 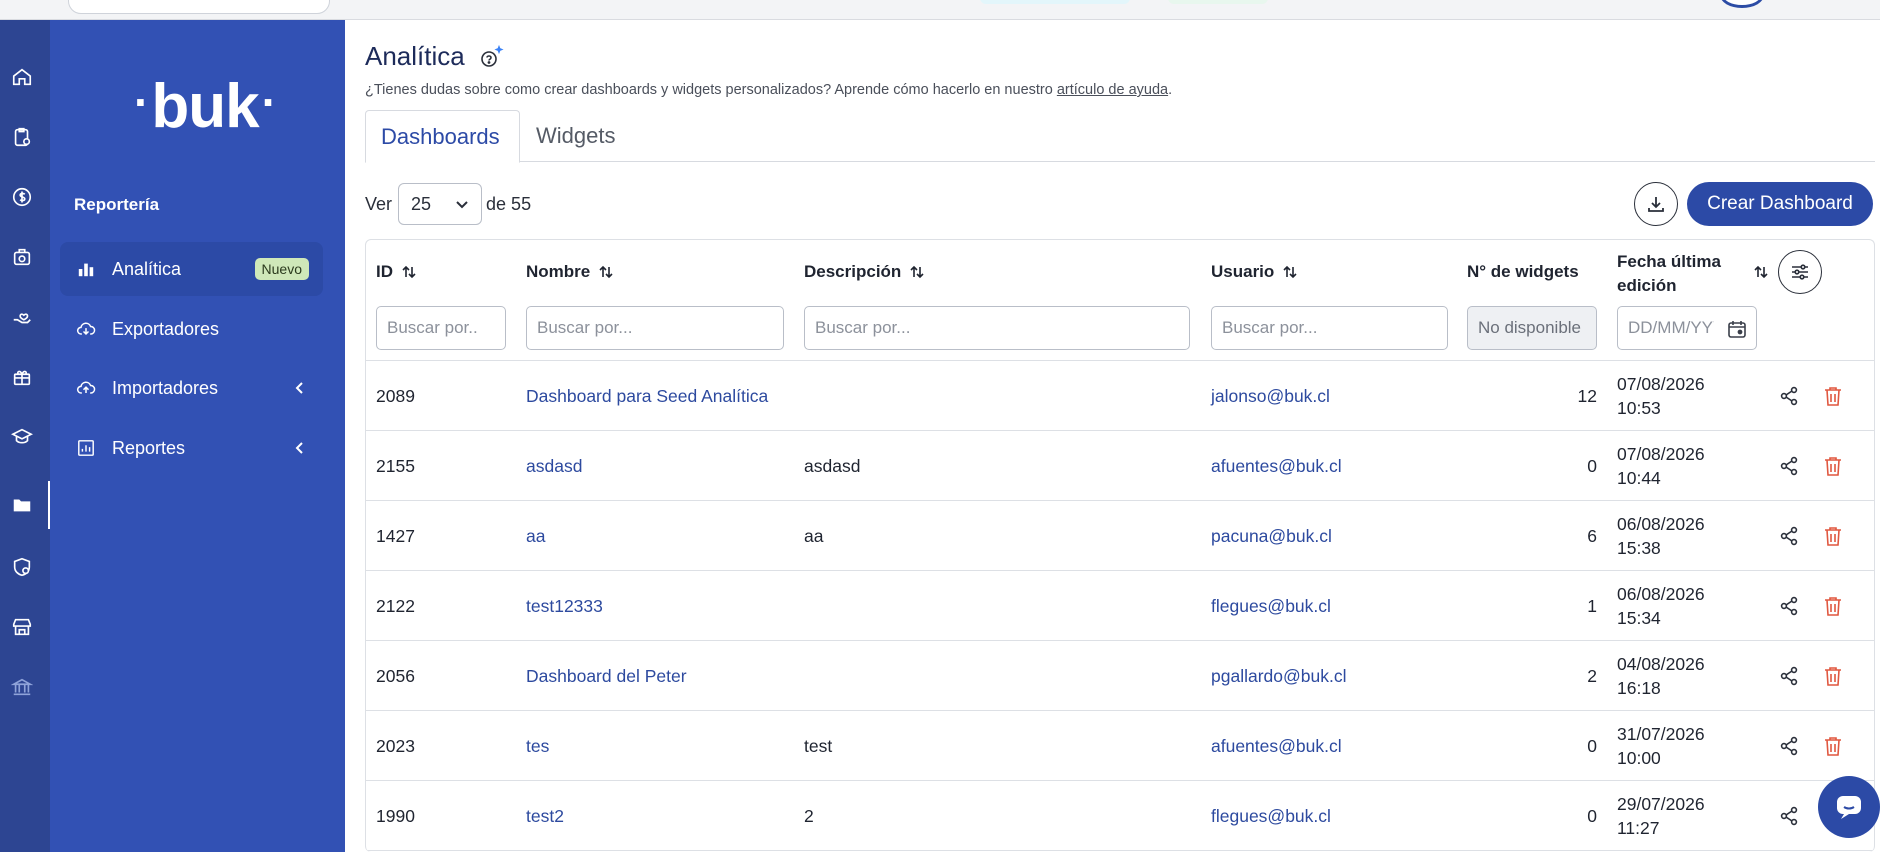 I want to click on download-icon, so click(x=1656, y=204).